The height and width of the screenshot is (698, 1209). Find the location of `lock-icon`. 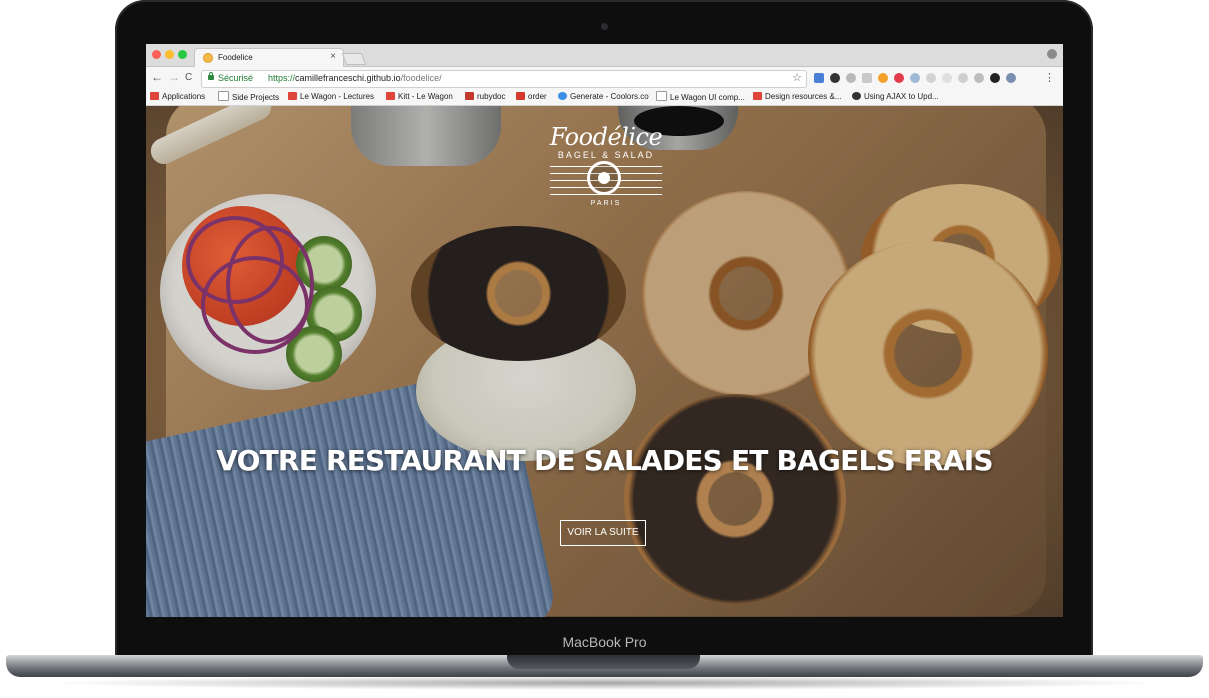

lock-icon is located at coordinates (211, 76).